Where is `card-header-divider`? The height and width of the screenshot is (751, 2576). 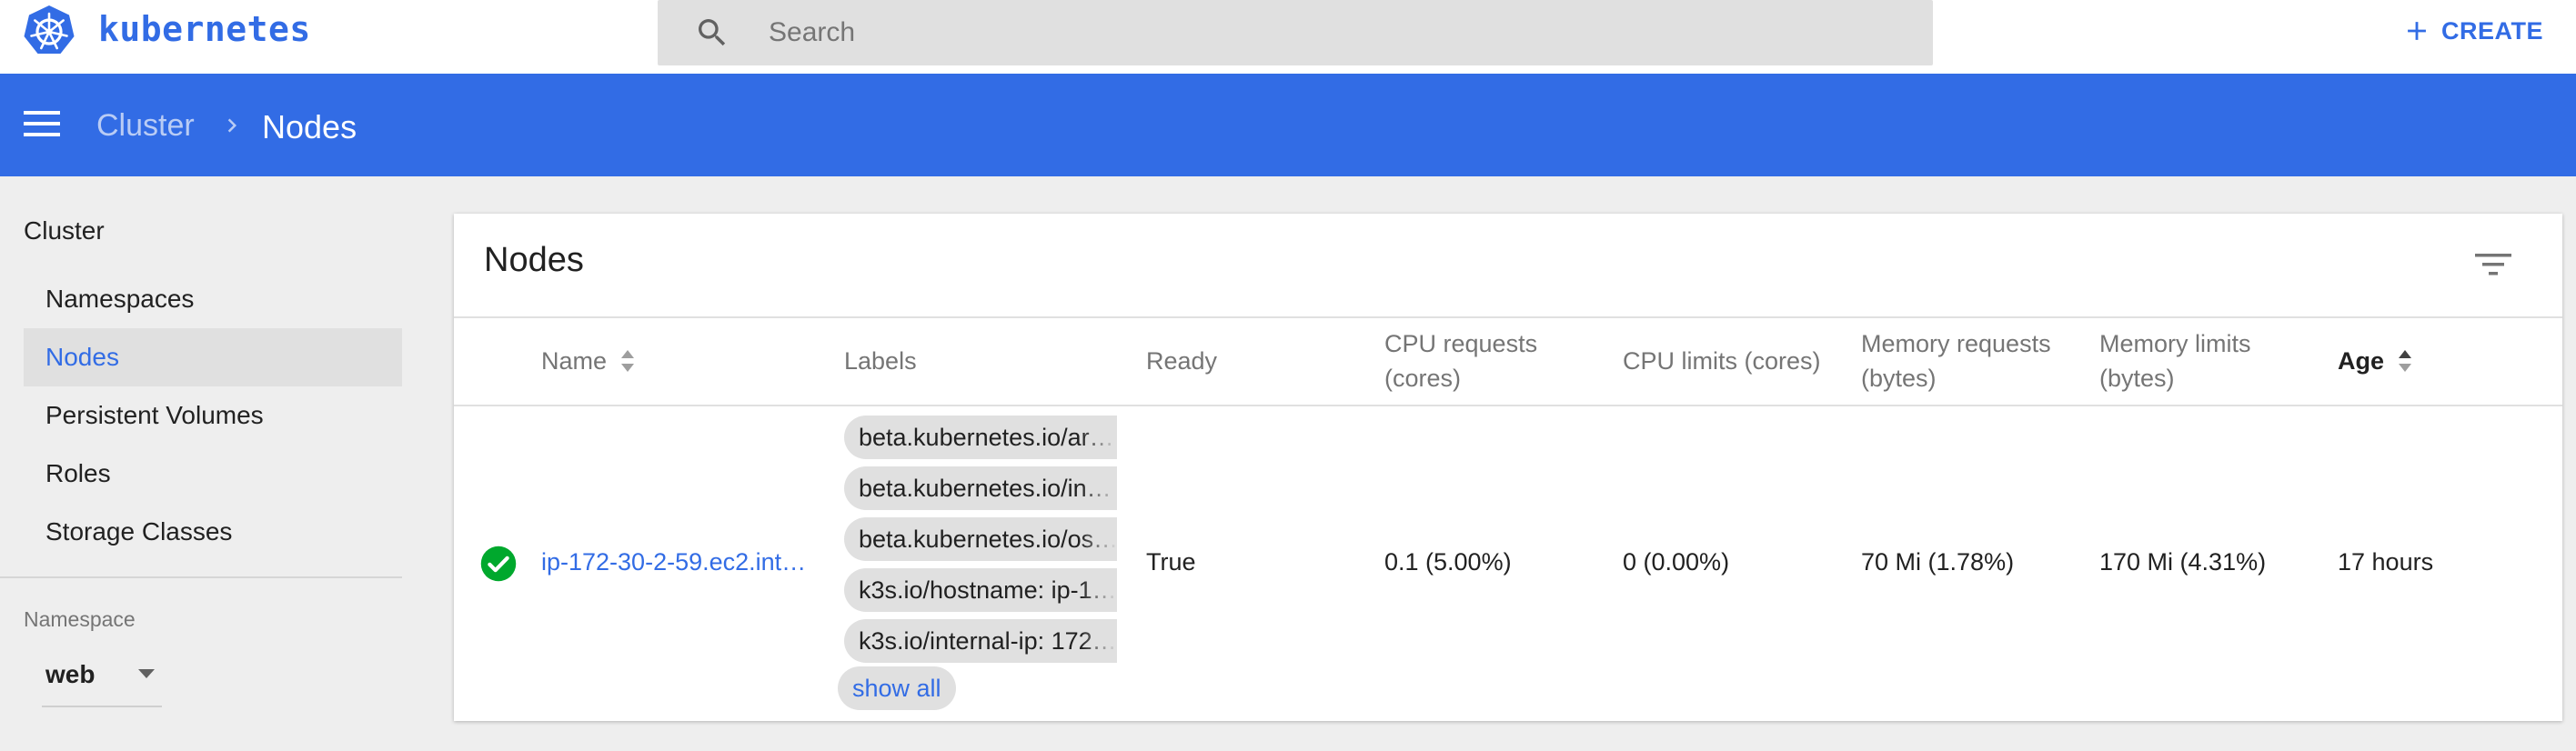
card-header-divider is located at coordinates (1508, 317).